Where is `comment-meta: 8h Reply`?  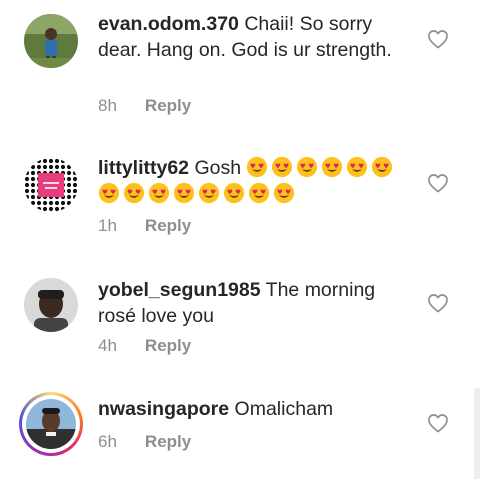
comment-meta: 8h Reply is located at coordinates (144, 106).